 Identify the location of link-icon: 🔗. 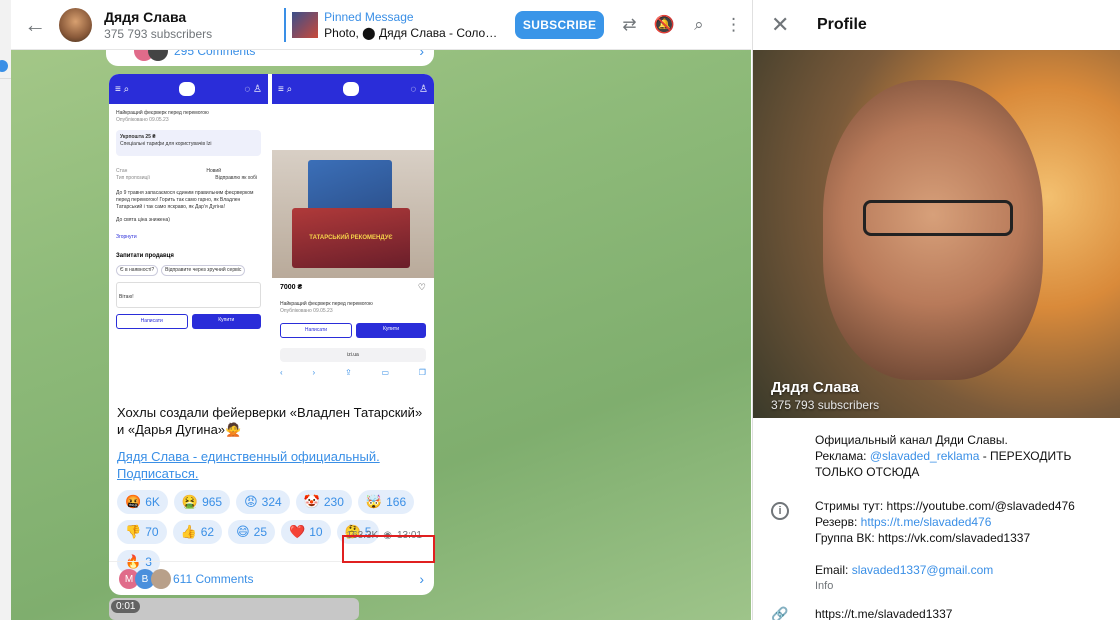
(780, 613).